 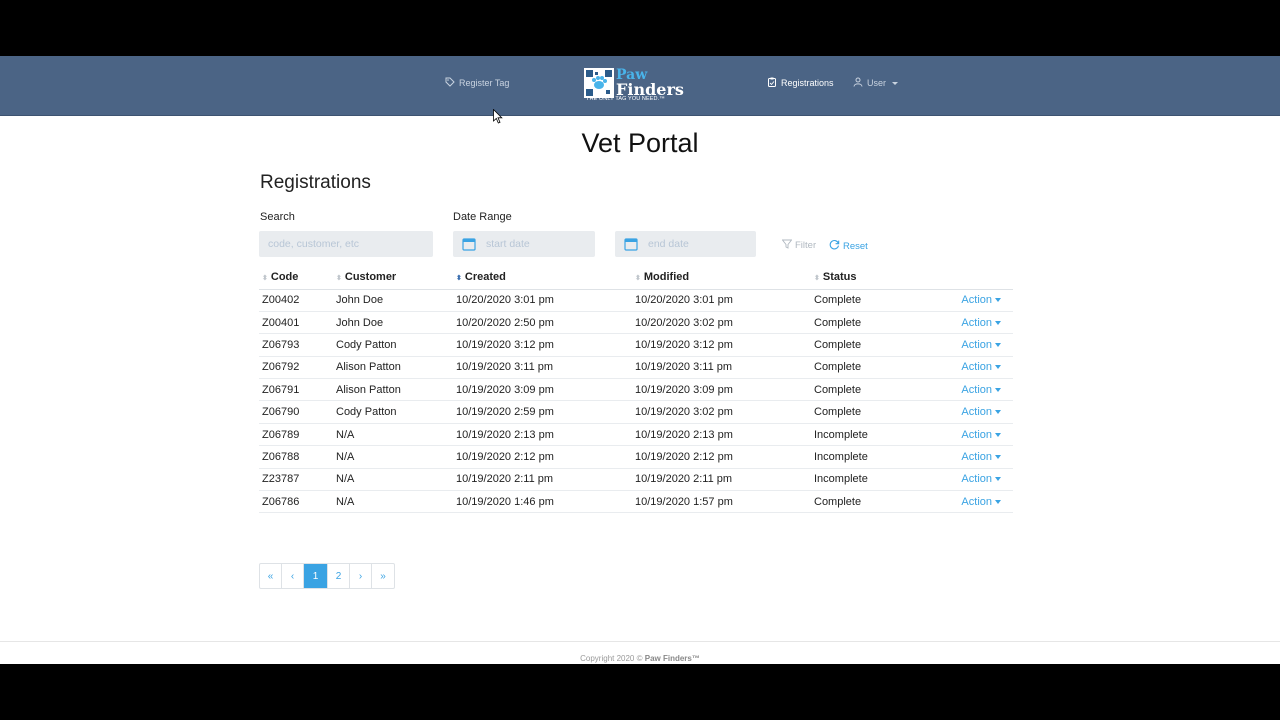 I want to click on cell-code: Z06788, so click(x=296, y=457).